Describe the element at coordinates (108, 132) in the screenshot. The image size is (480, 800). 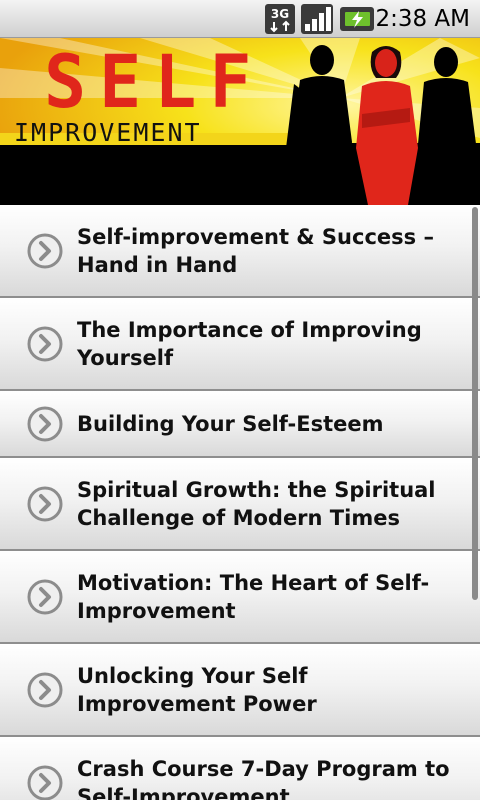
I see `banner-subtitle: IMPROVEMENT` at that location.